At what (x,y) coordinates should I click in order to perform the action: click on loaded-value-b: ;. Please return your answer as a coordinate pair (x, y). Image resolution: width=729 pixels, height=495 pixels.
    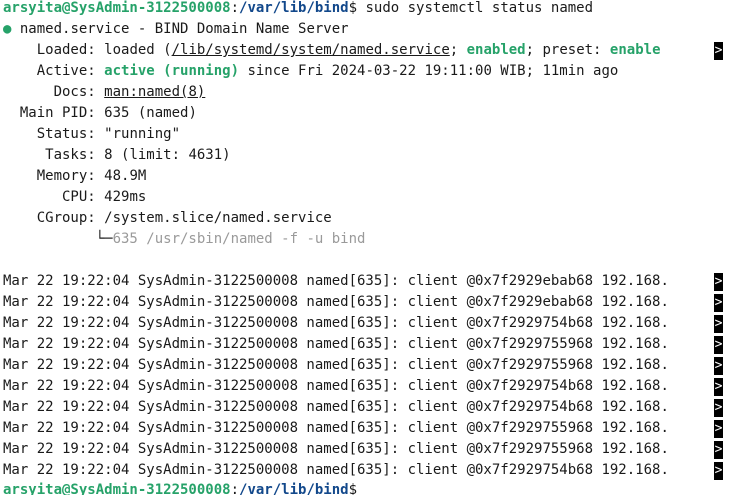
    Looking at the image, I should click on (458, 50).